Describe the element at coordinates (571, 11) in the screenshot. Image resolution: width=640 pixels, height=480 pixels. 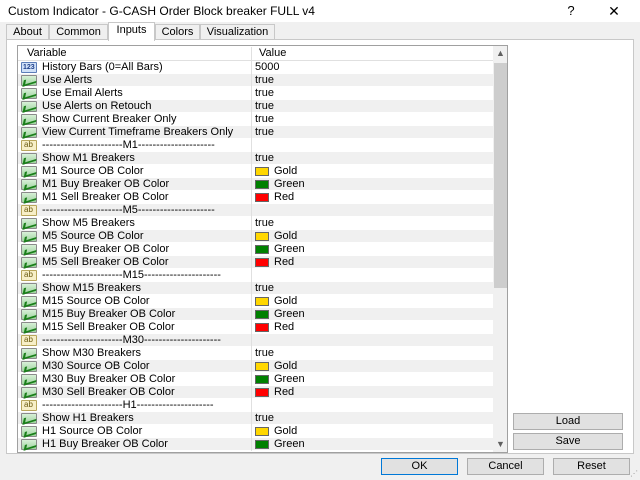
I see `help-button: ?` at that location.